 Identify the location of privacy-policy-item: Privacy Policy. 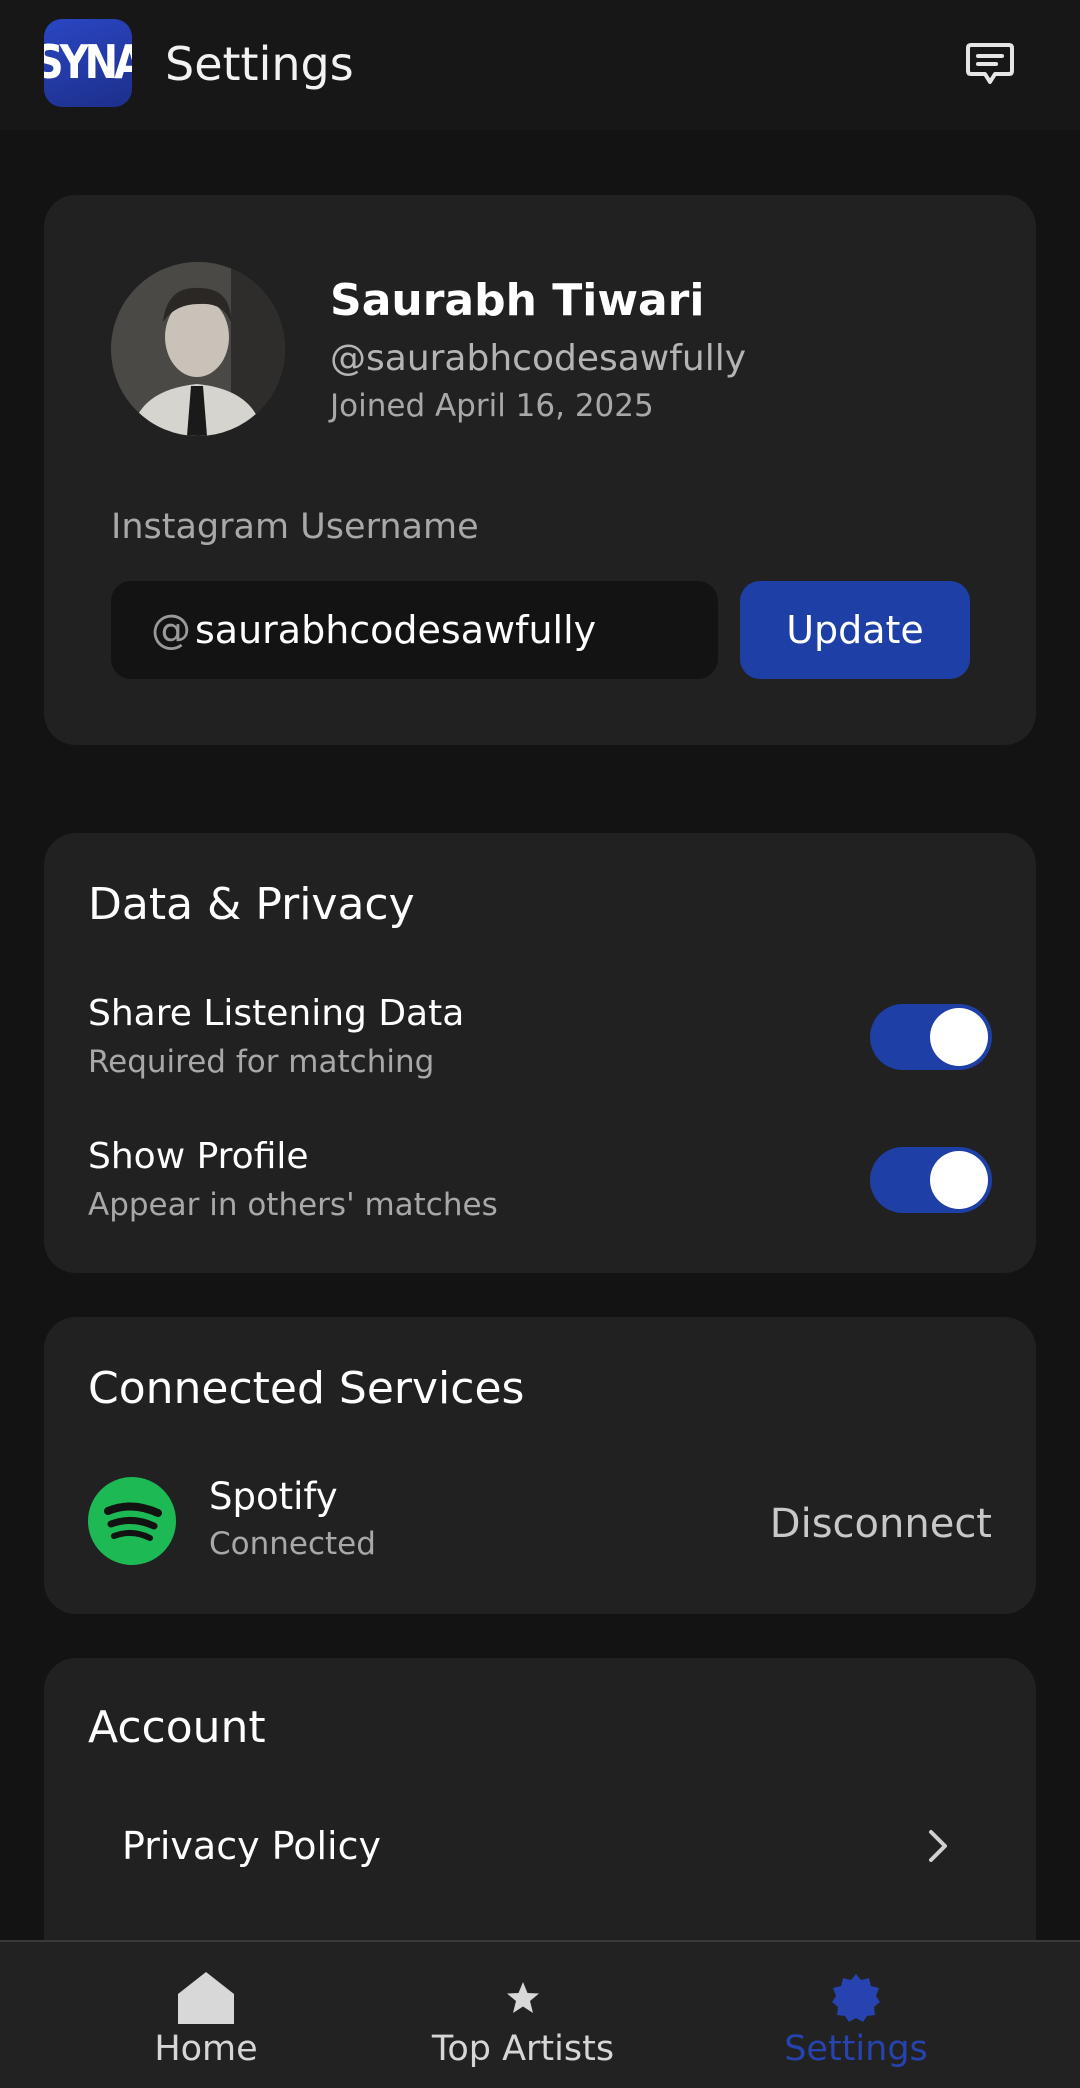
(540, 1846).